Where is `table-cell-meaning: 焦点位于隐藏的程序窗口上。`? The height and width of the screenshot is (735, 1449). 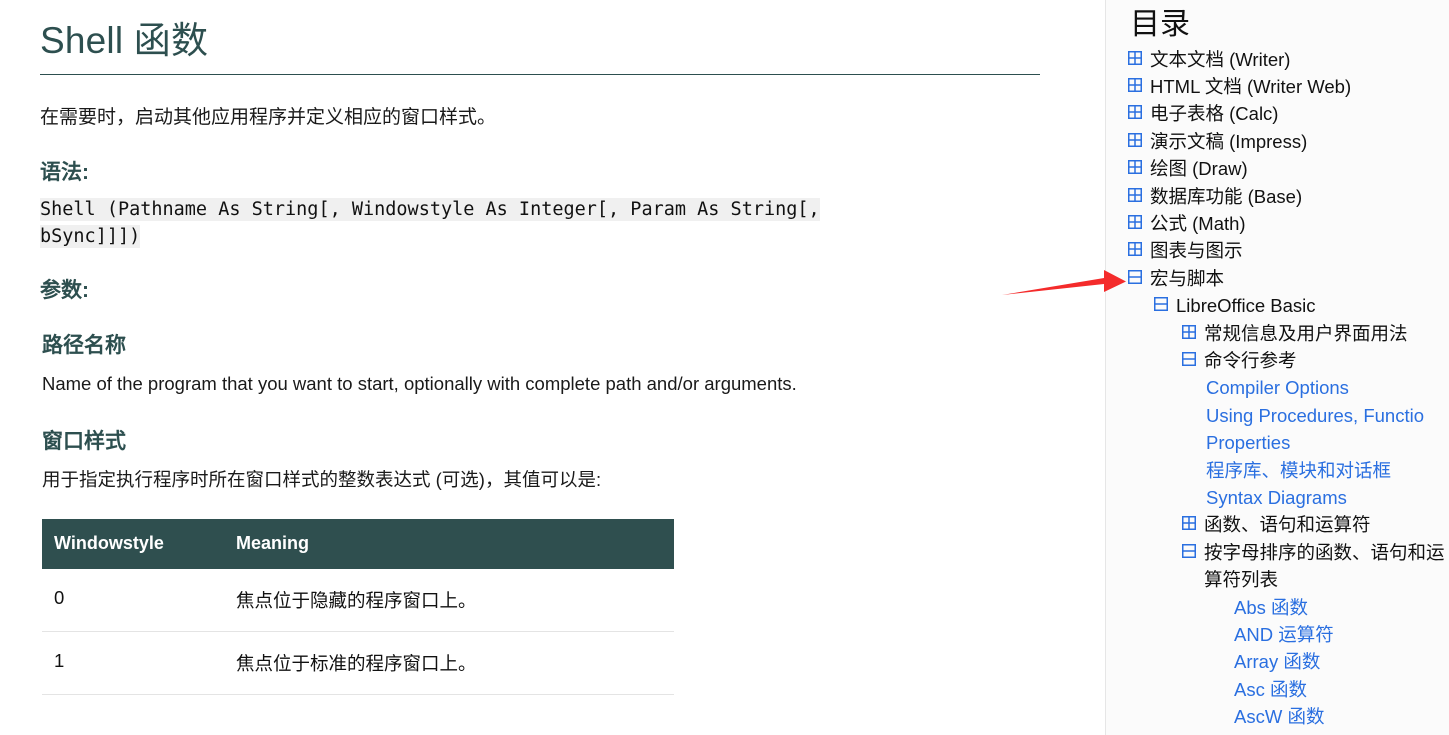 table-cell-meaning: 焦点位于隐藏的程序窗口上。 is located at coordinates (449, 601).